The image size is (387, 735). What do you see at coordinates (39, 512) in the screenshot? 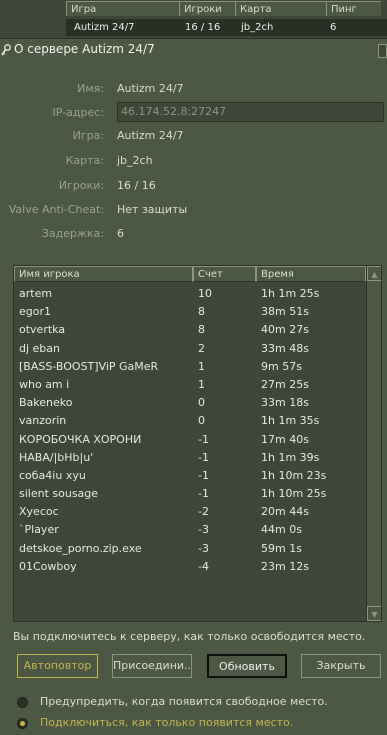
I see `player-name: Xyecoc` at bounding box center [39, 512].